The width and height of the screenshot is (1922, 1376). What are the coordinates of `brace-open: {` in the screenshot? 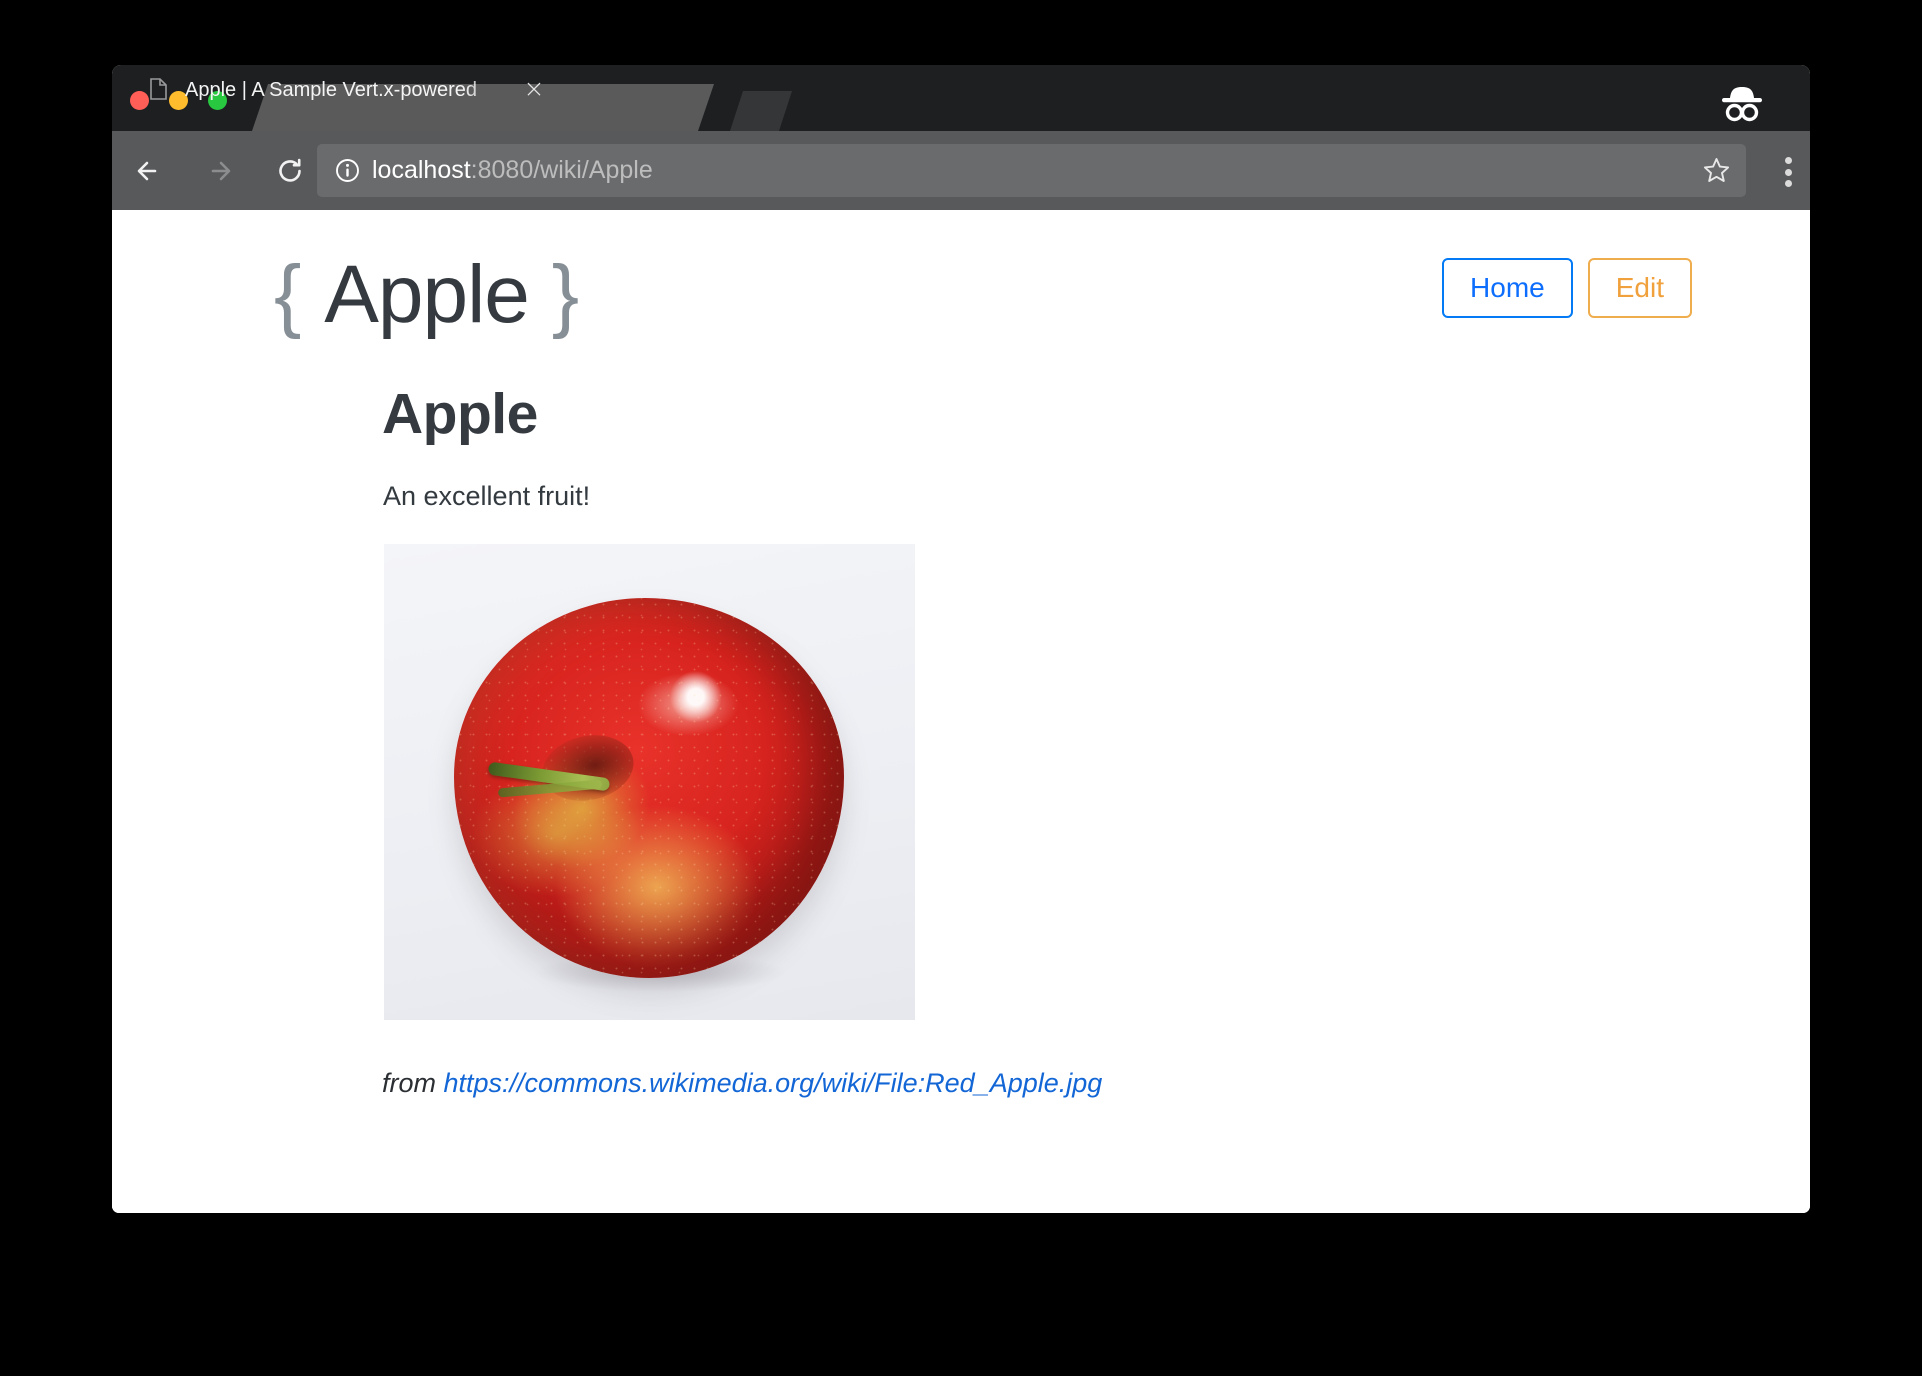 It's located at (288, 294).